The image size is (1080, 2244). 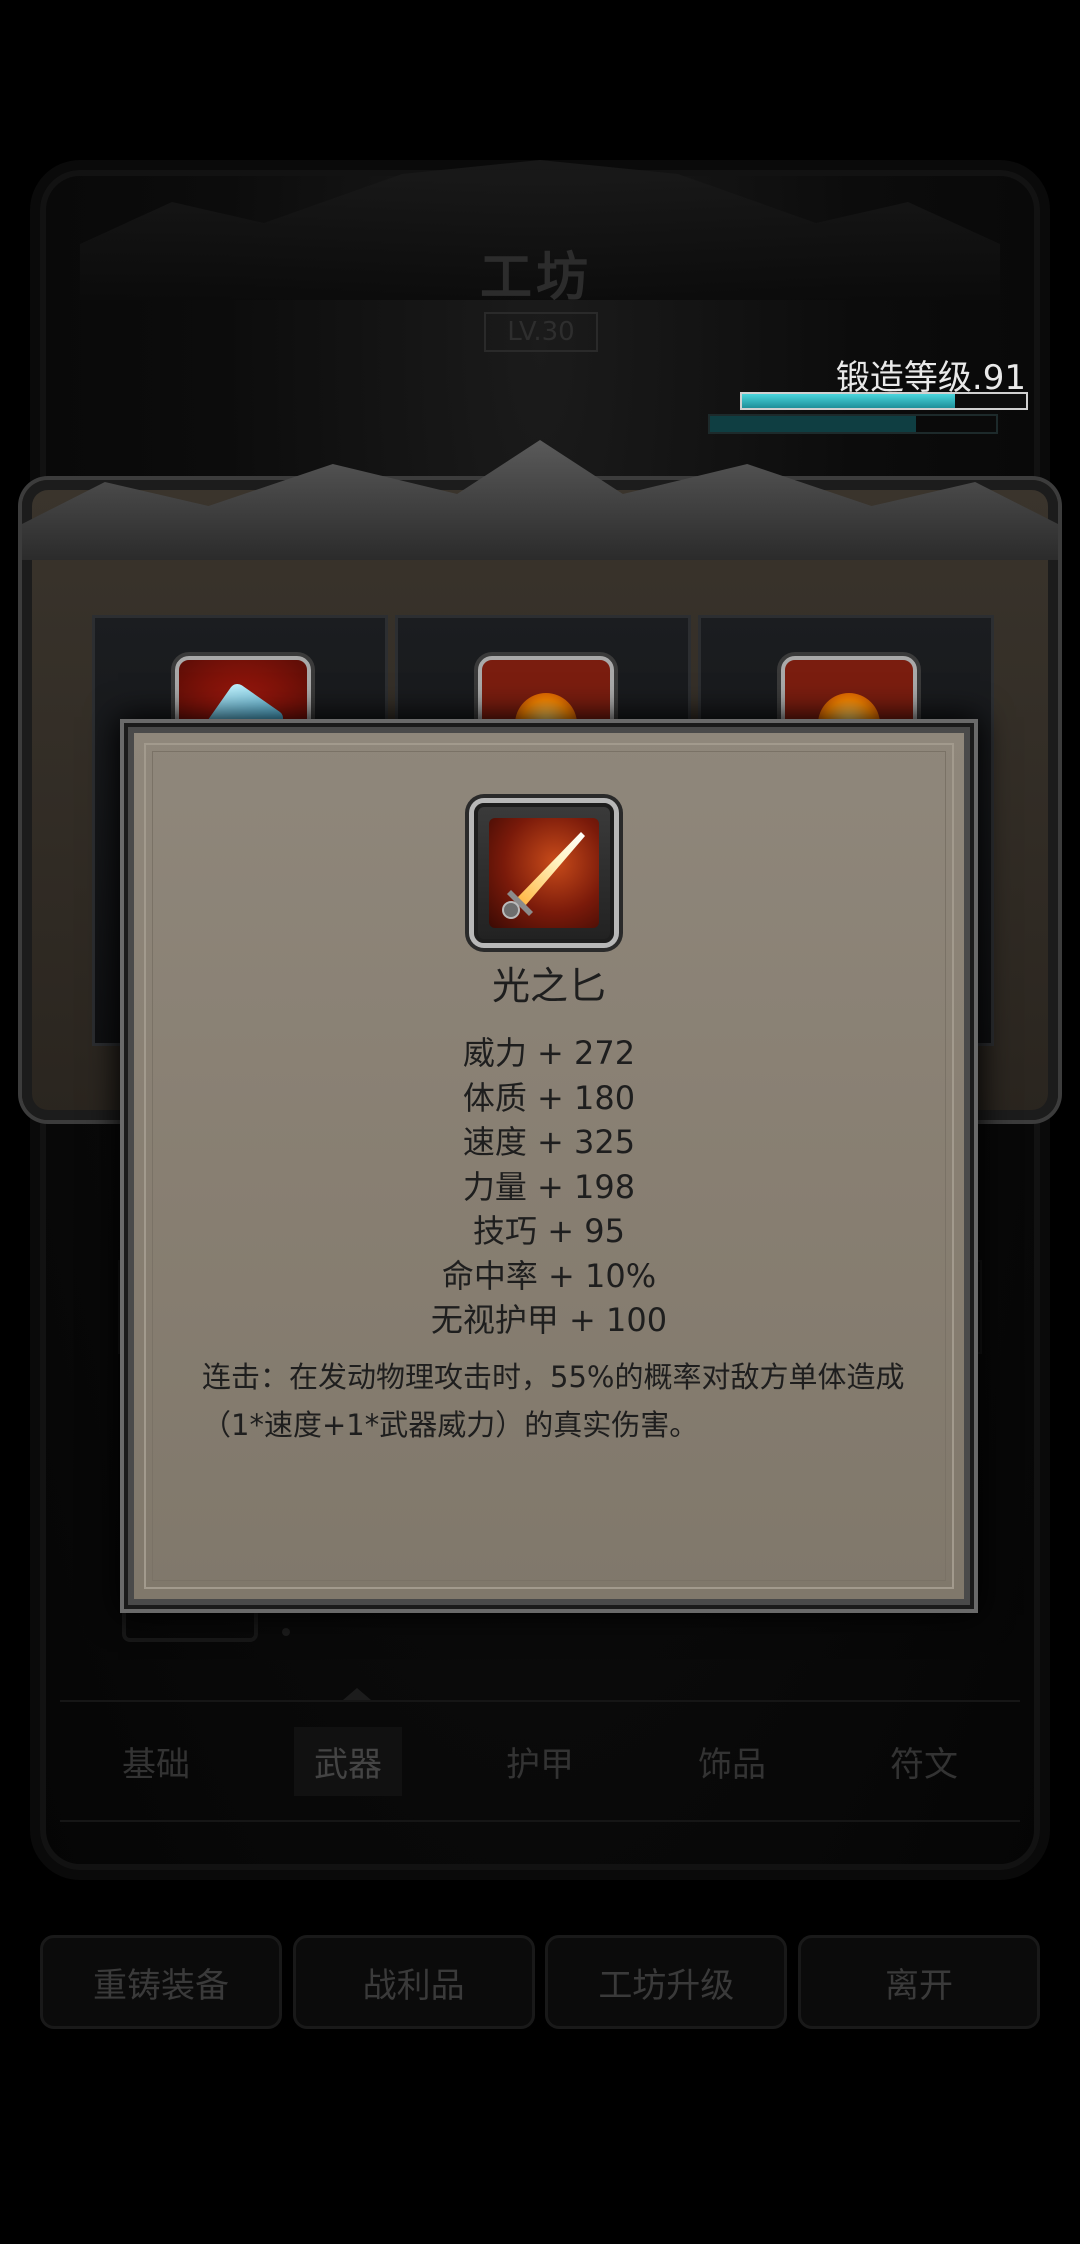 What do you see at coordinates (549, 1097) in the screenshot?
I see `stat-constitution: 体质 + 180` at bounding box center [549, 1097].